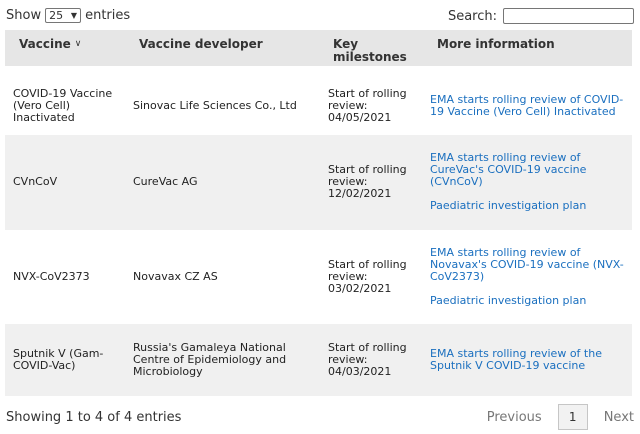  Describe the element at coordinates (74, 15) in the screenshot. I see `chevron-down-icon: ▼` at that location.